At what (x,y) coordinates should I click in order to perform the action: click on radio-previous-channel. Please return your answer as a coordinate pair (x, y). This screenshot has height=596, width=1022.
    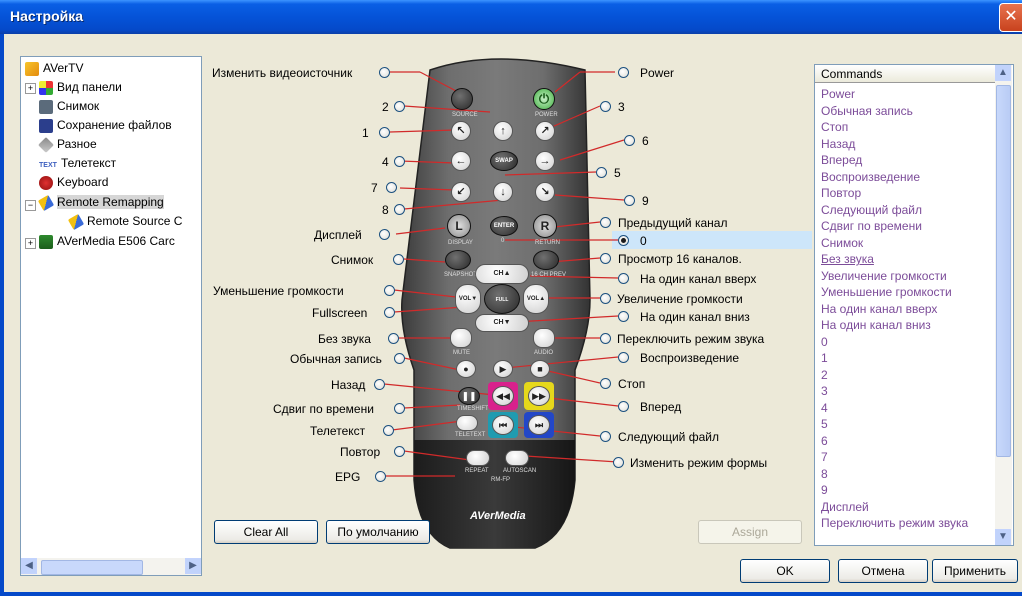
    Looking at the image, I should click on (605, 222).